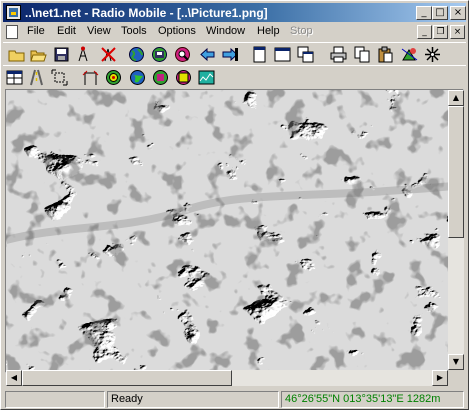  What do you see at coordinates (424, 13) in the screenshot?
I see `minimize-button: _` at bounding box center [424, 13].